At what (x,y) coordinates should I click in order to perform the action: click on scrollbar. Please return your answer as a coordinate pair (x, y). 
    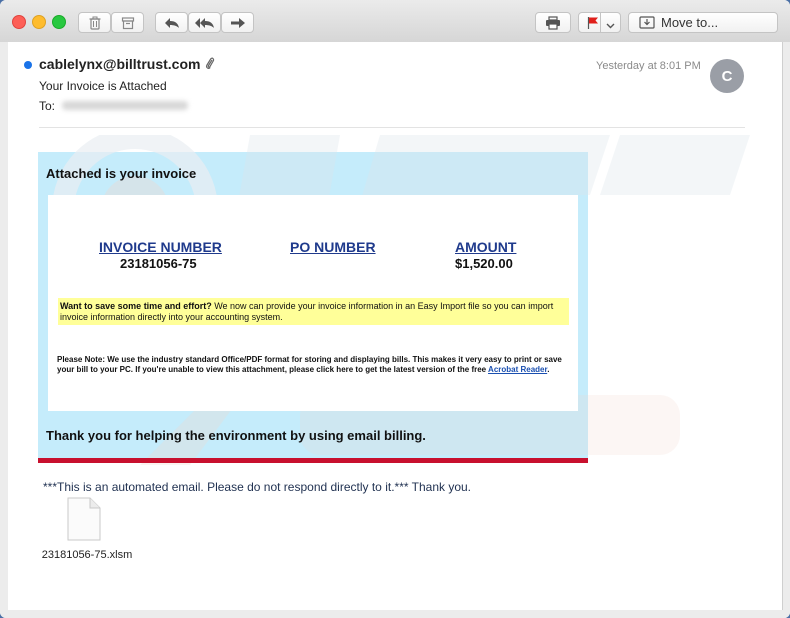
    Looking at the image, I should click on (786, 330).